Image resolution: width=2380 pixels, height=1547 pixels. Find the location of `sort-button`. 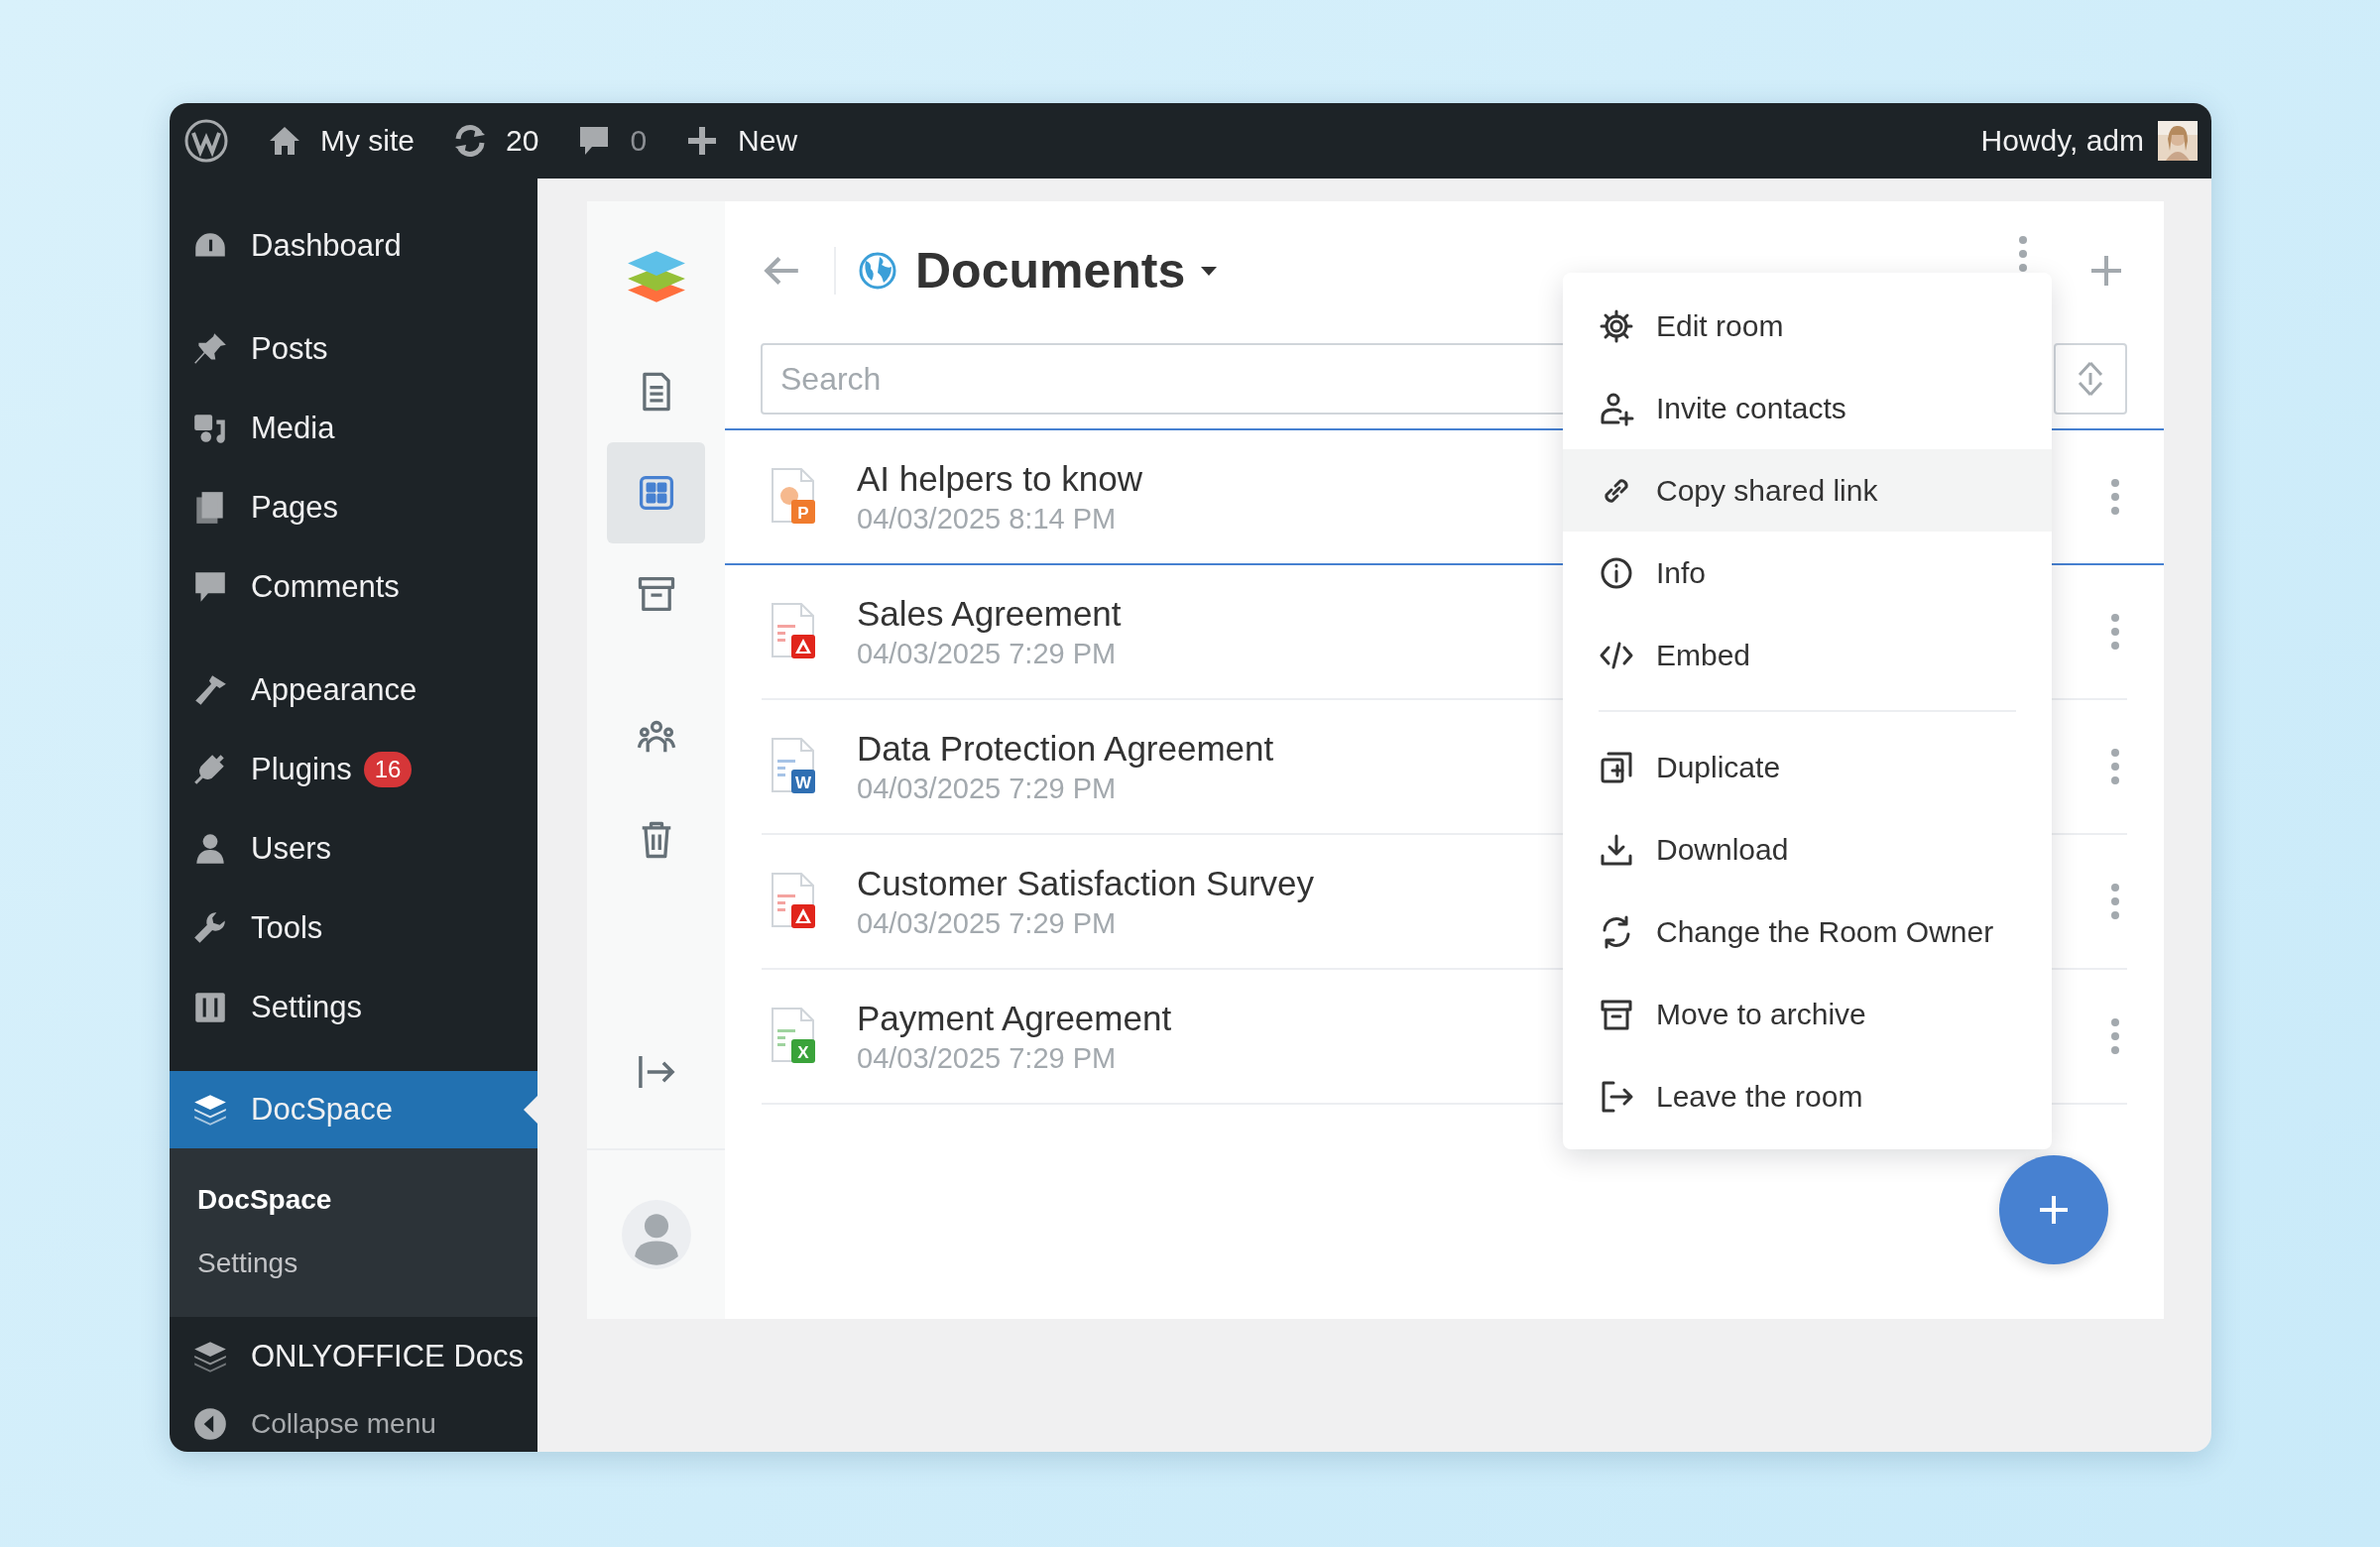

sort-button is located at coordinates (2090, 379).